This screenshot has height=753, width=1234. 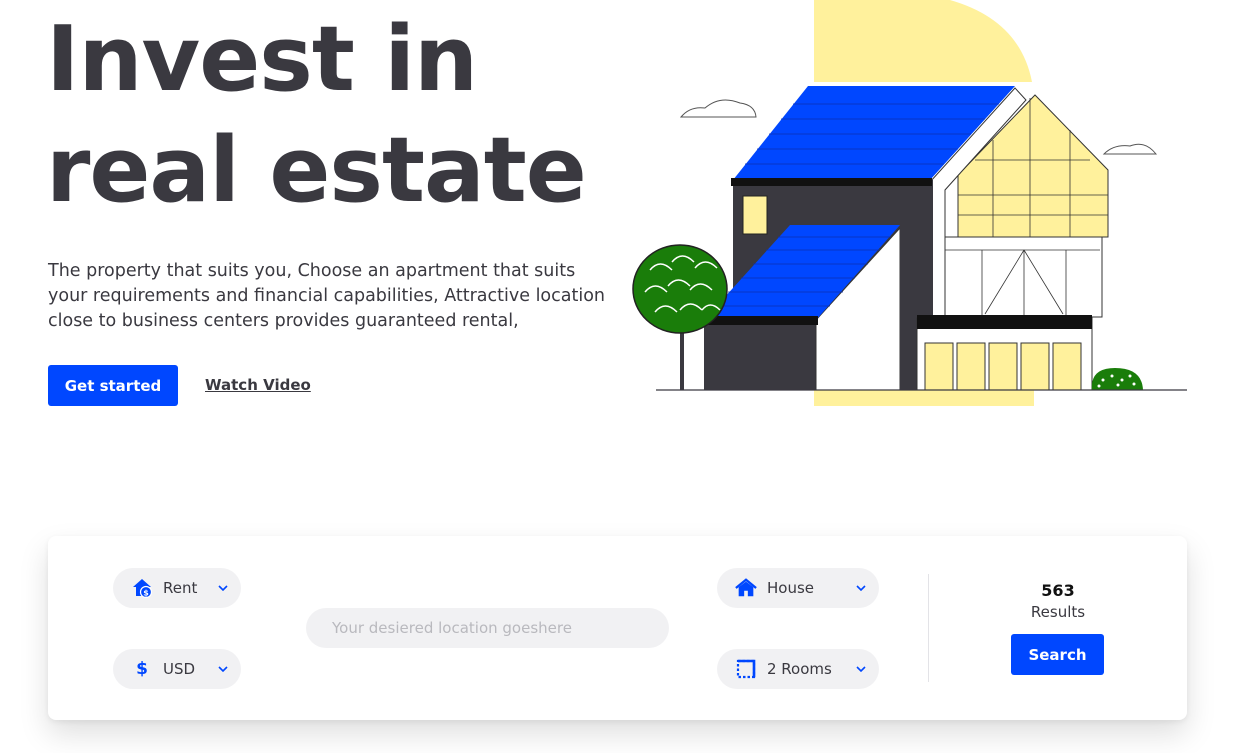 I want to click on property-type-select: House, so click(x=798, y=588).